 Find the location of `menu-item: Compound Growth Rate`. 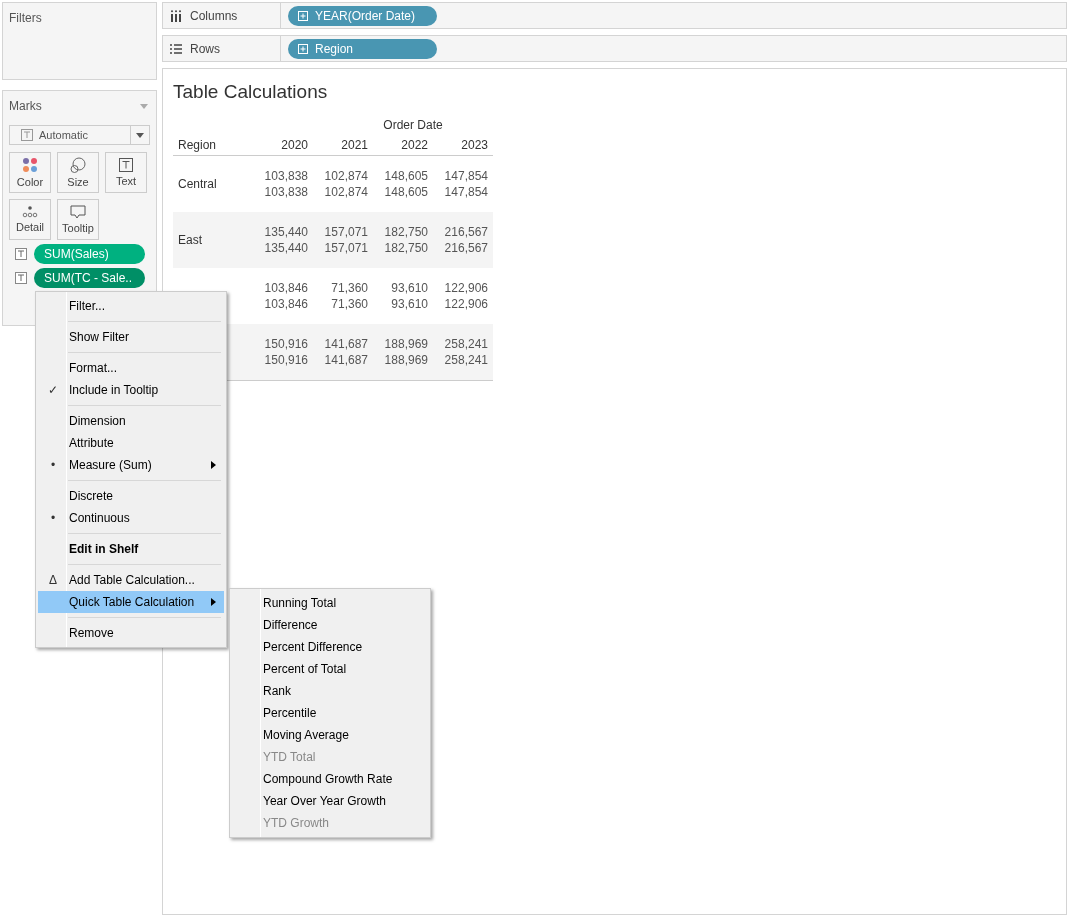

menu-item: Compound Growth Rate is located at coordinates (330, 779).